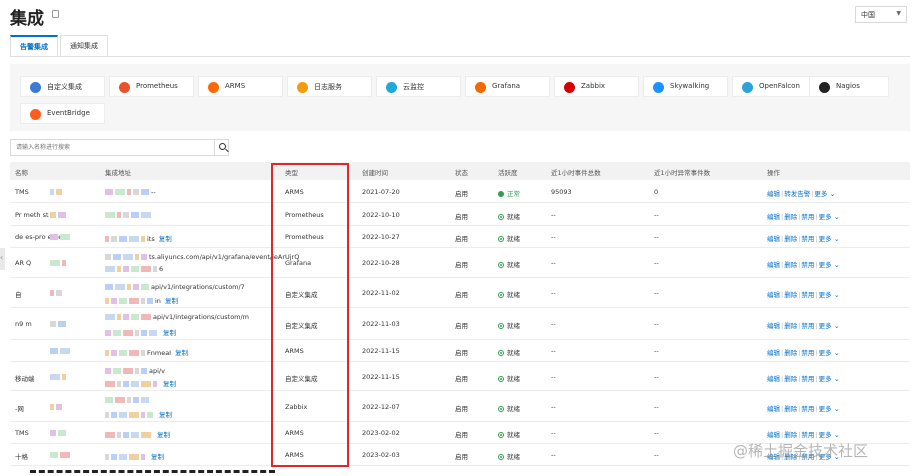 Image resolution: width=920 pixels, height=476 pixels. Describe the element at coordinates (57, 407) in the screenshot. I see `name-redaction` at that location.